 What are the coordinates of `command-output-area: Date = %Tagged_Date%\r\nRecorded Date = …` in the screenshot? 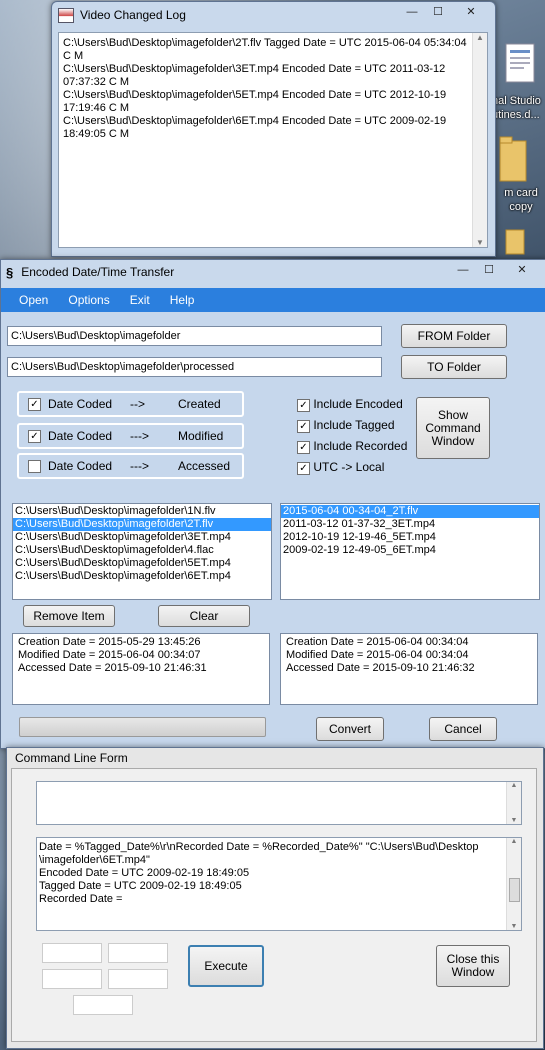 It's located at (279, 884).